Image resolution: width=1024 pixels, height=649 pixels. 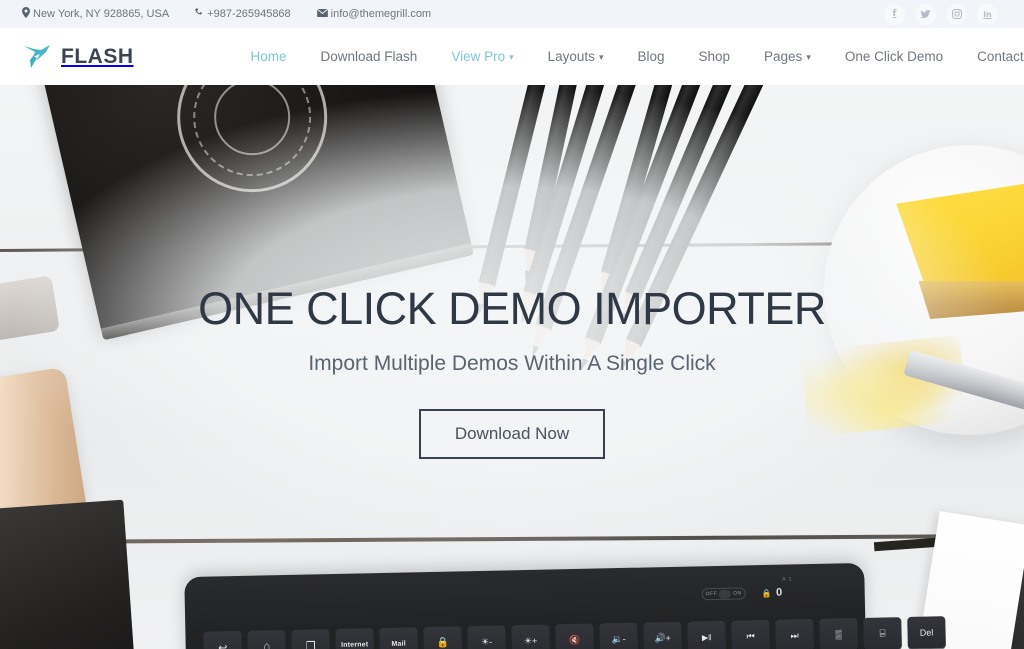 I want to click on facebook-glyph: f, so click(x=894, y=14).